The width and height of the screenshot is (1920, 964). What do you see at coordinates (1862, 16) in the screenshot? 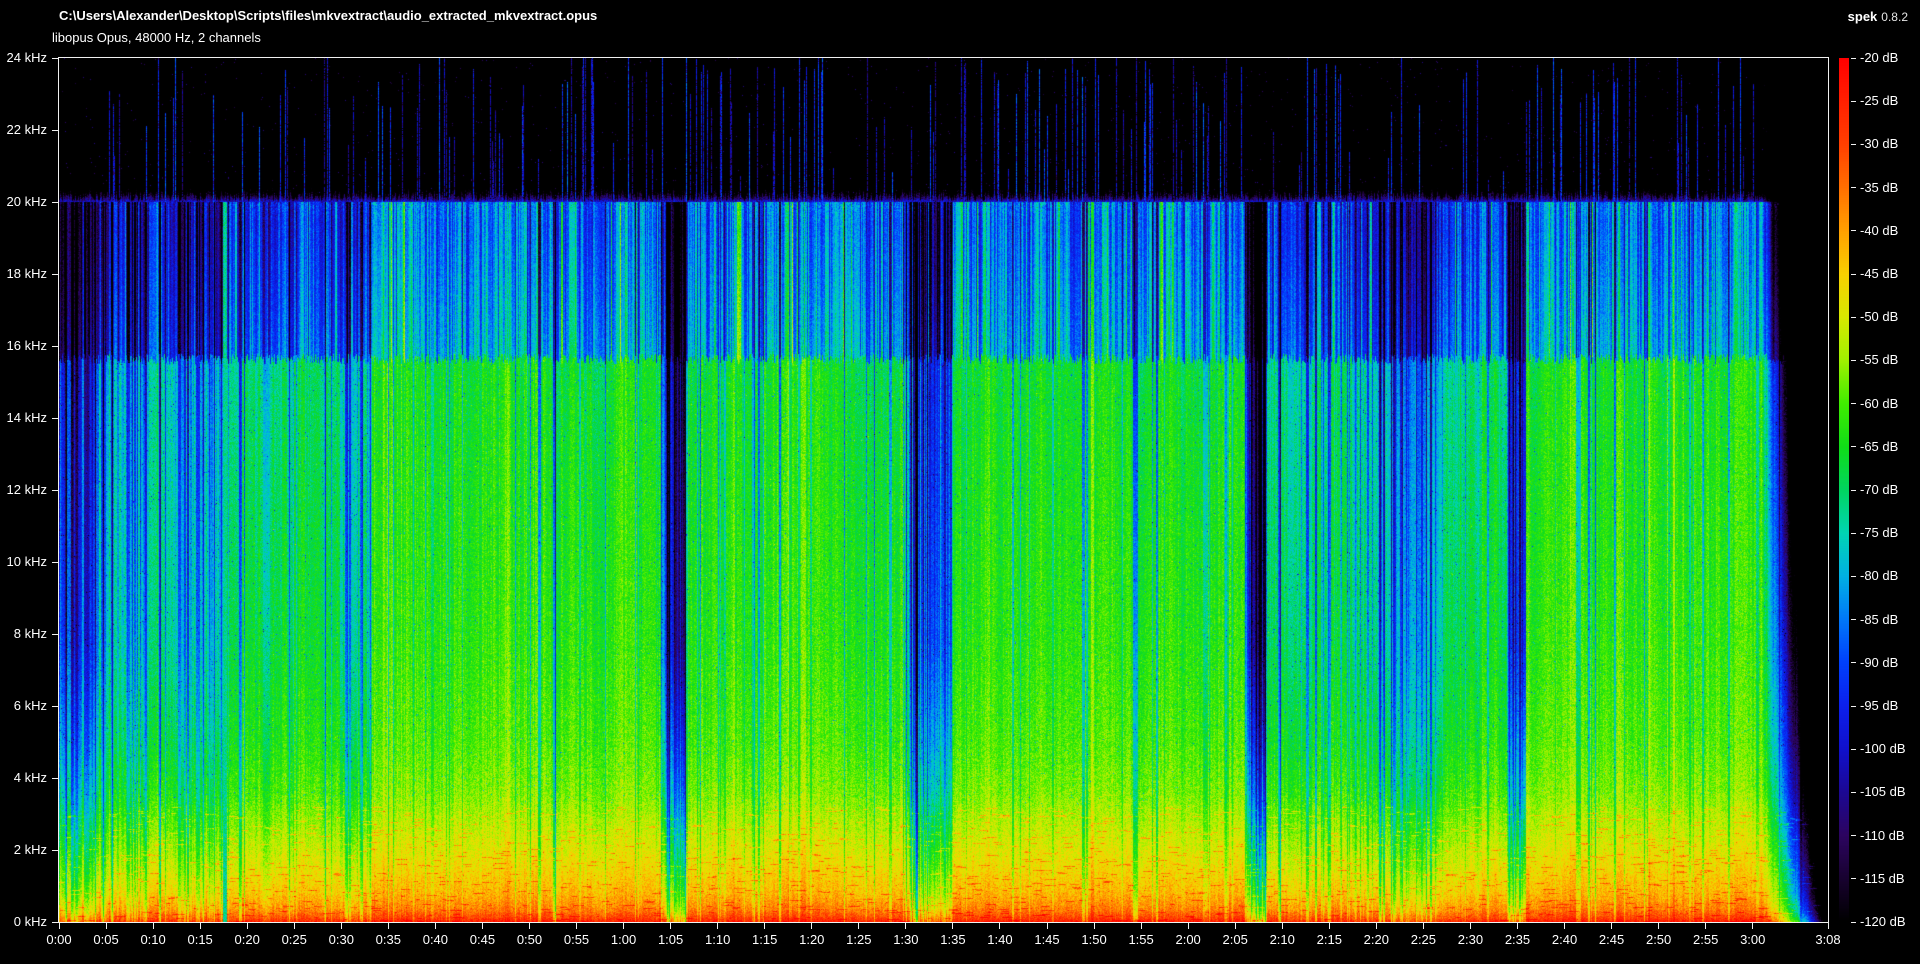
I see `app-name: spek` at bounding box center [1862, 16].